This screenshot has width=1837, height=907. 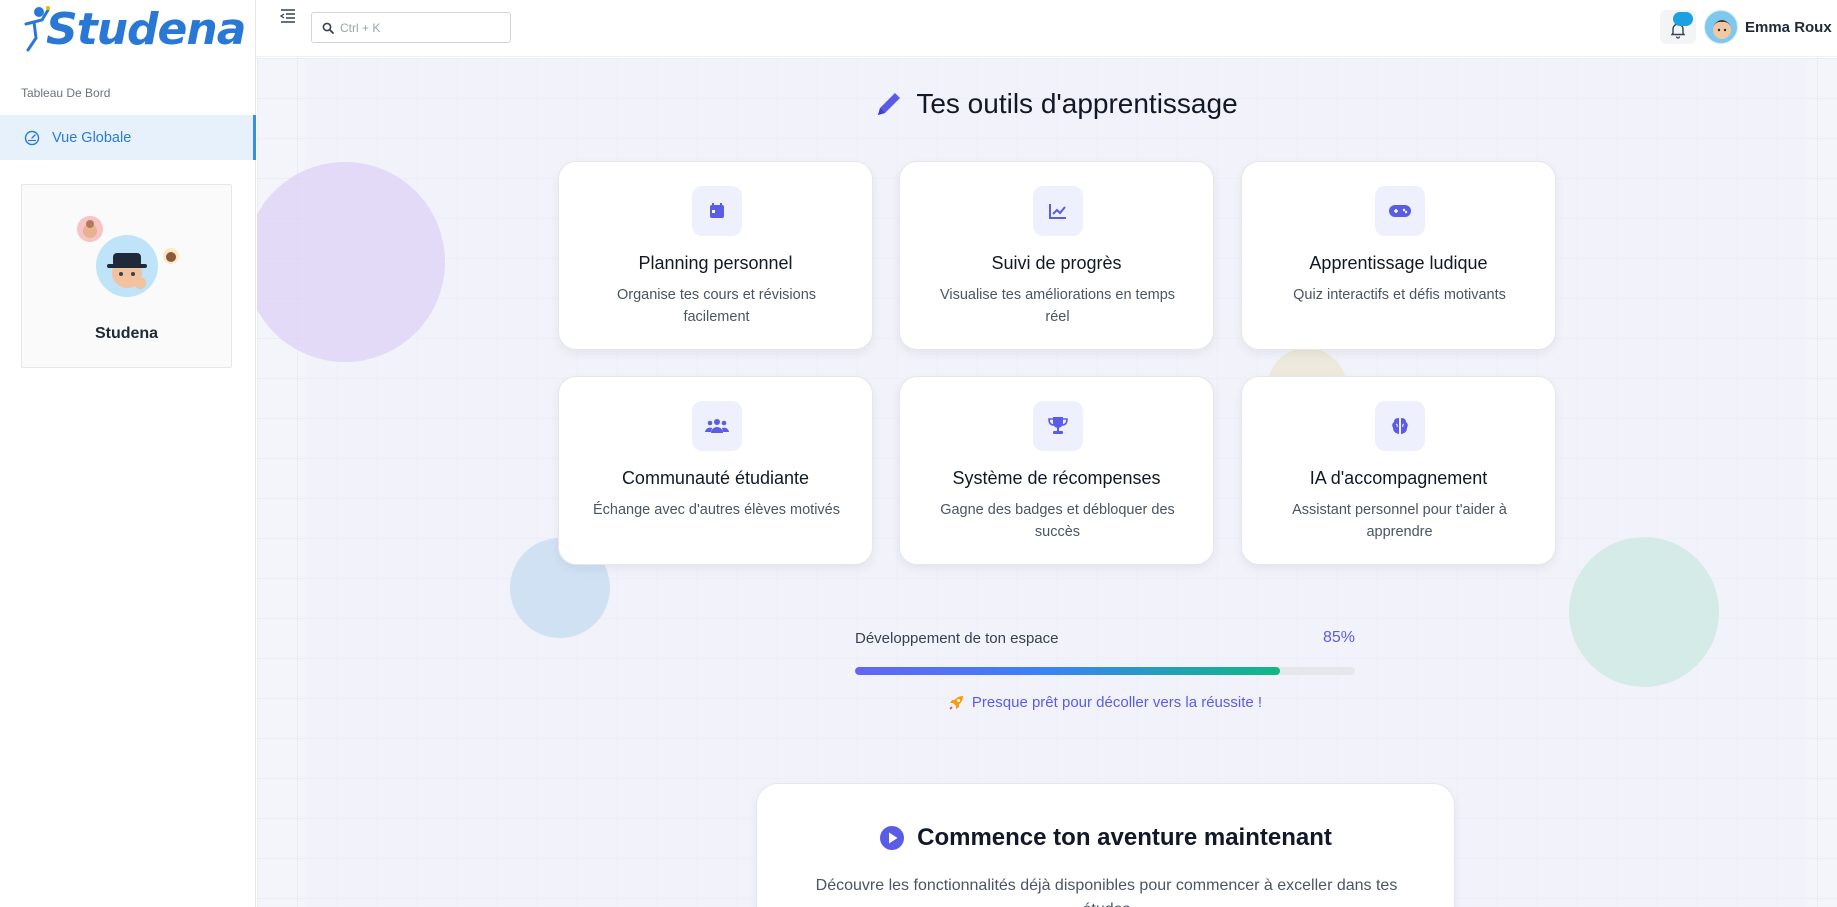 I want to click on top-header: Emma Roux, so click(x=1046, y=28).